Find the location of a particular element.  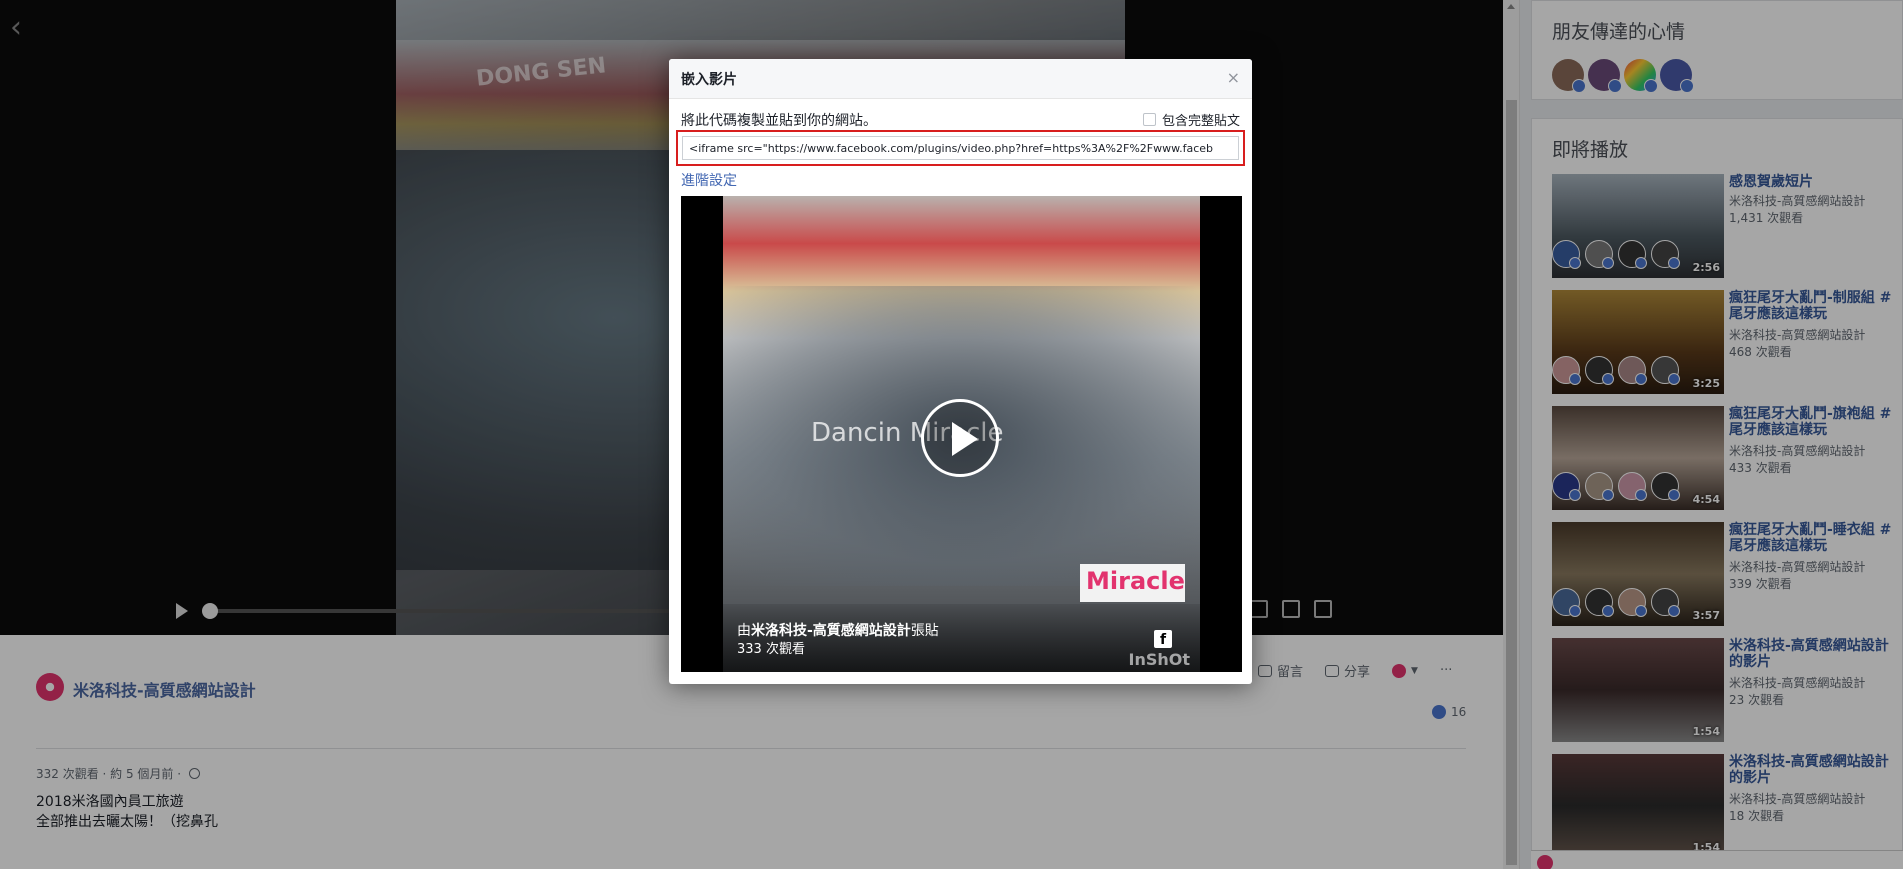

play-button is located at coordinates (960, 438).